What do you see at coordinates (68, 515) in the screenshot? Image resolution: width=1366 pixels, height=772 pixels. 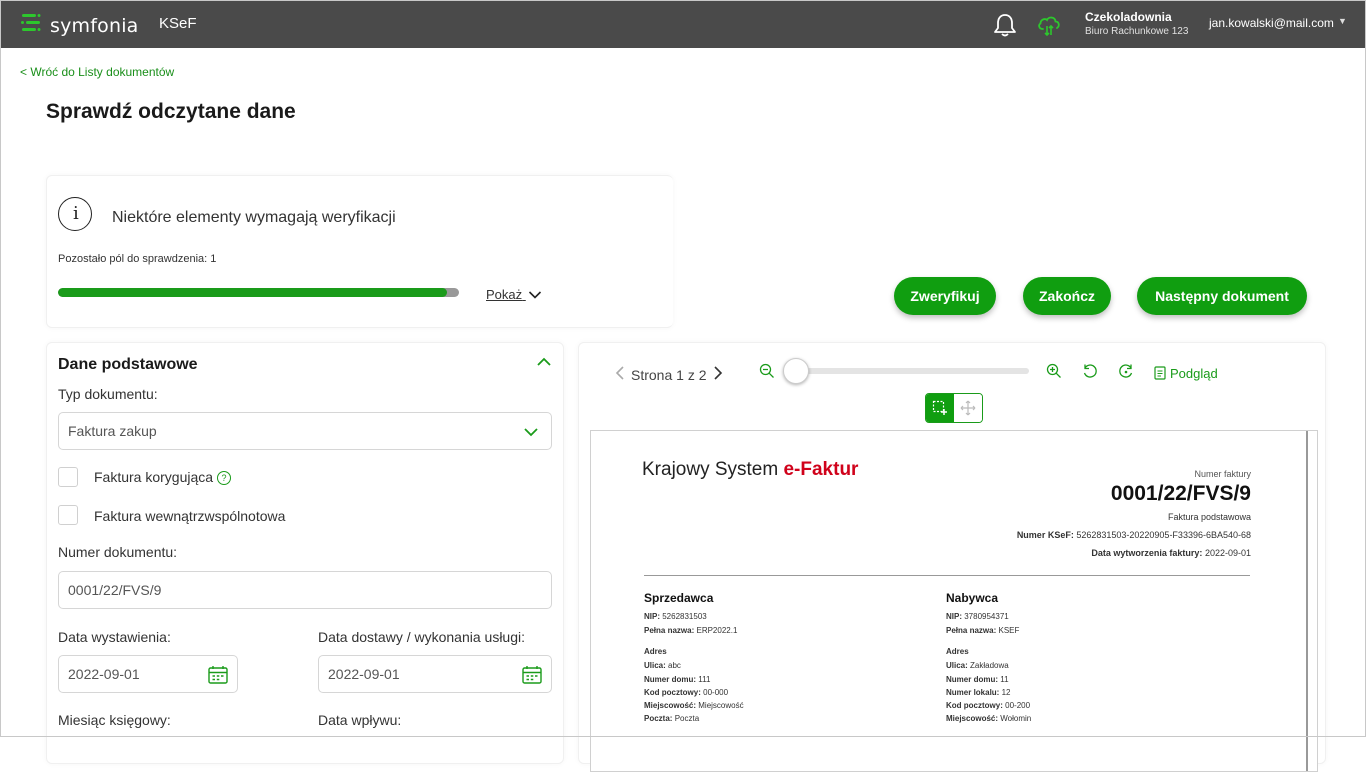 I see `intra-community-checkbox` at bounding box center [68, 515].